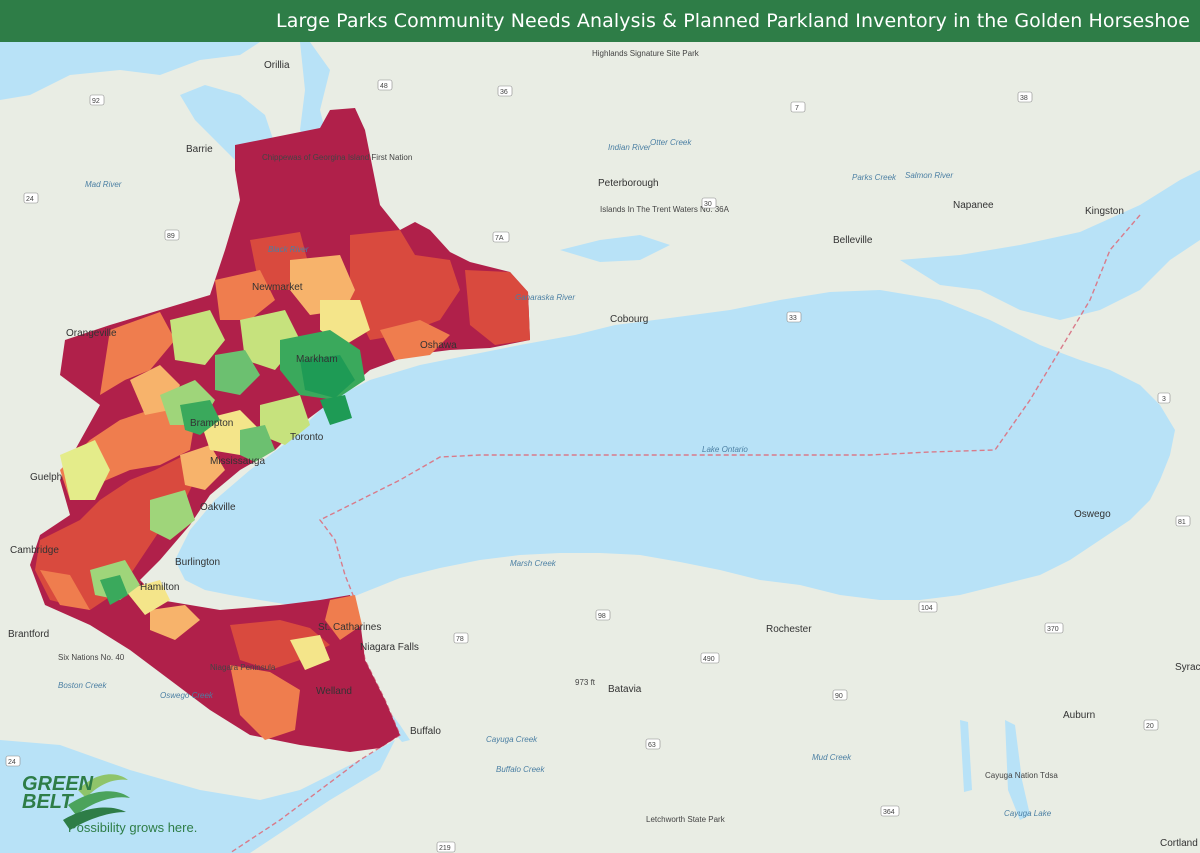  What do you see at coordinates (103, 184) in the screenshot?
I see `label-mad-river: Mad River` at bounding box center [103, 184].